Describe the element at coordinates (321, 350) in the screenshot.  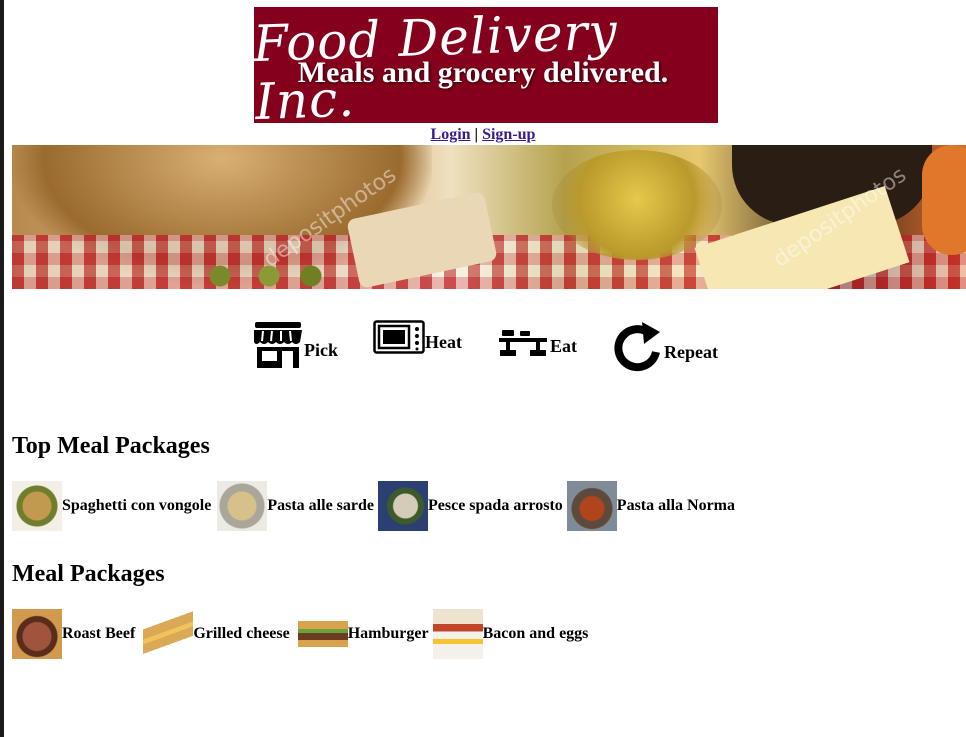
I see `step-label: Pick` at that location.